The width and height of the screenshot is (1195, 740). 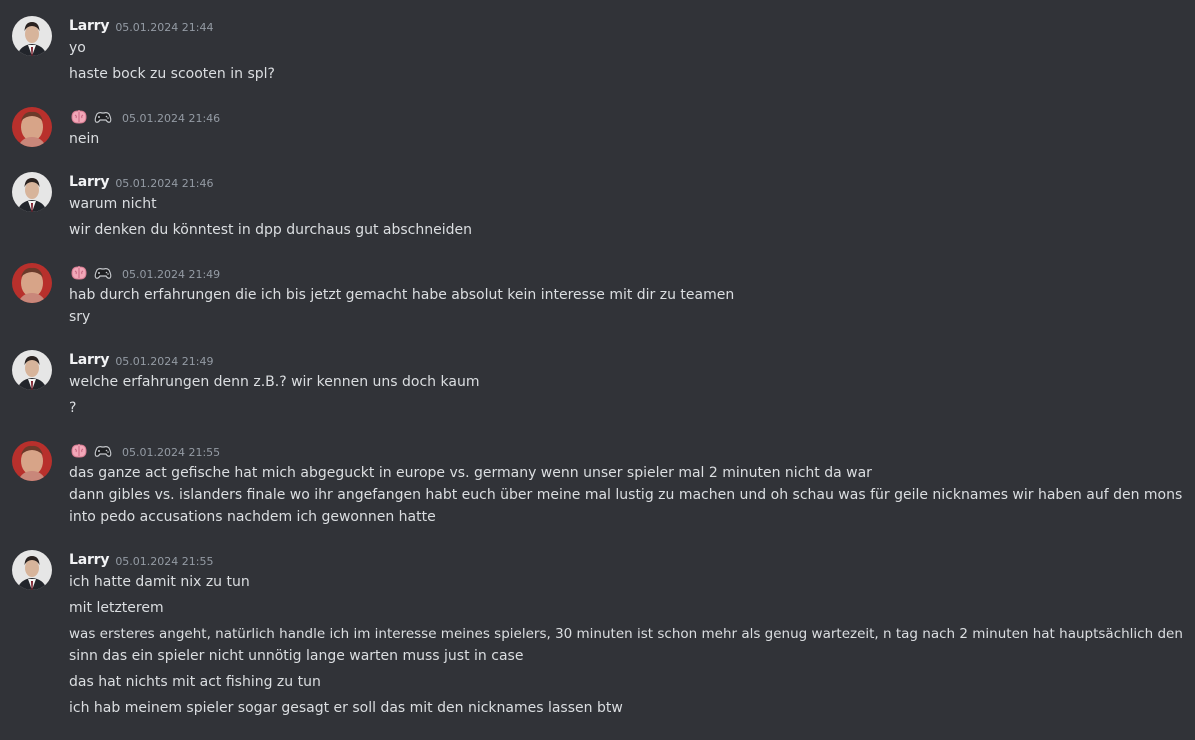 What do you see at coordinates (116, 608) in the screenshot?
I see `message-text: mit letzterem` at bounding box center [116, 608].